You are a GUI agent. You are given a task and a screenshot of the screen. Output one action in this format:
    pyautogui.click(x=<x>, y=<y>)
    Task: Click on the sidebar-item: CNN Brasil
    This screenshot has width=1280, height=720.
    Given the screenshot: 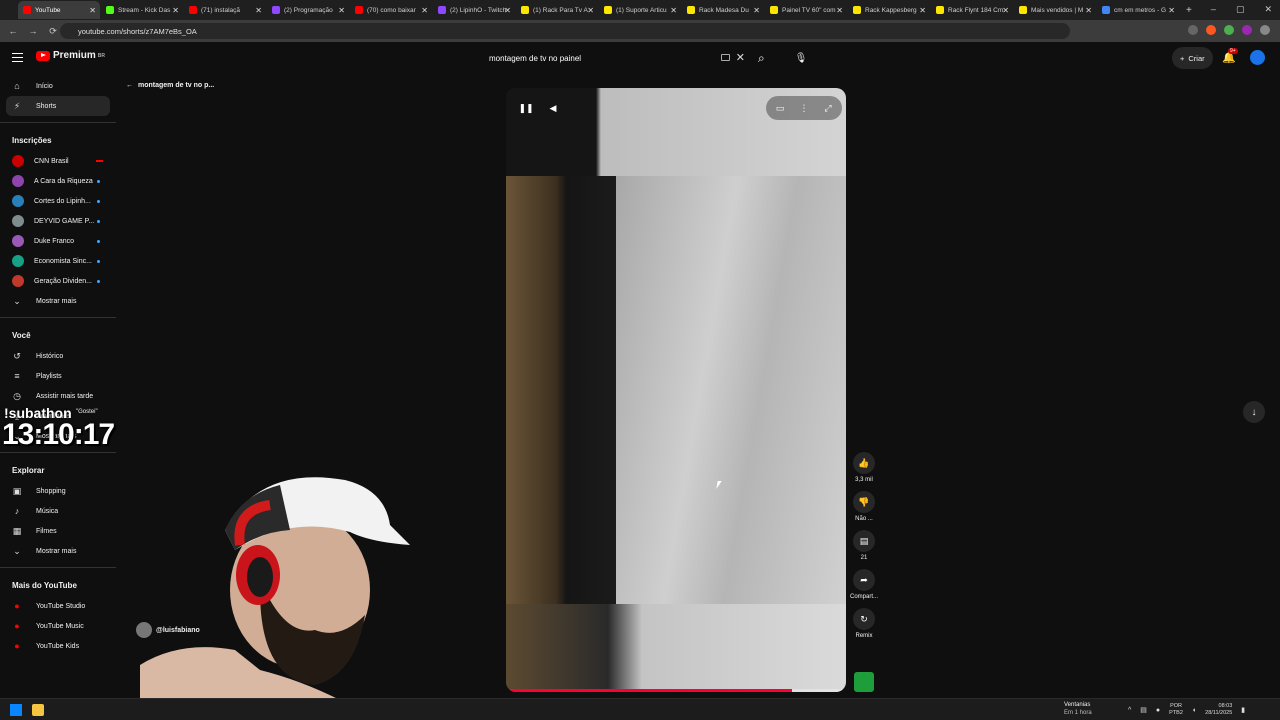 What is the action you would take?
    pyautogui.click(x=58, y=161)
    